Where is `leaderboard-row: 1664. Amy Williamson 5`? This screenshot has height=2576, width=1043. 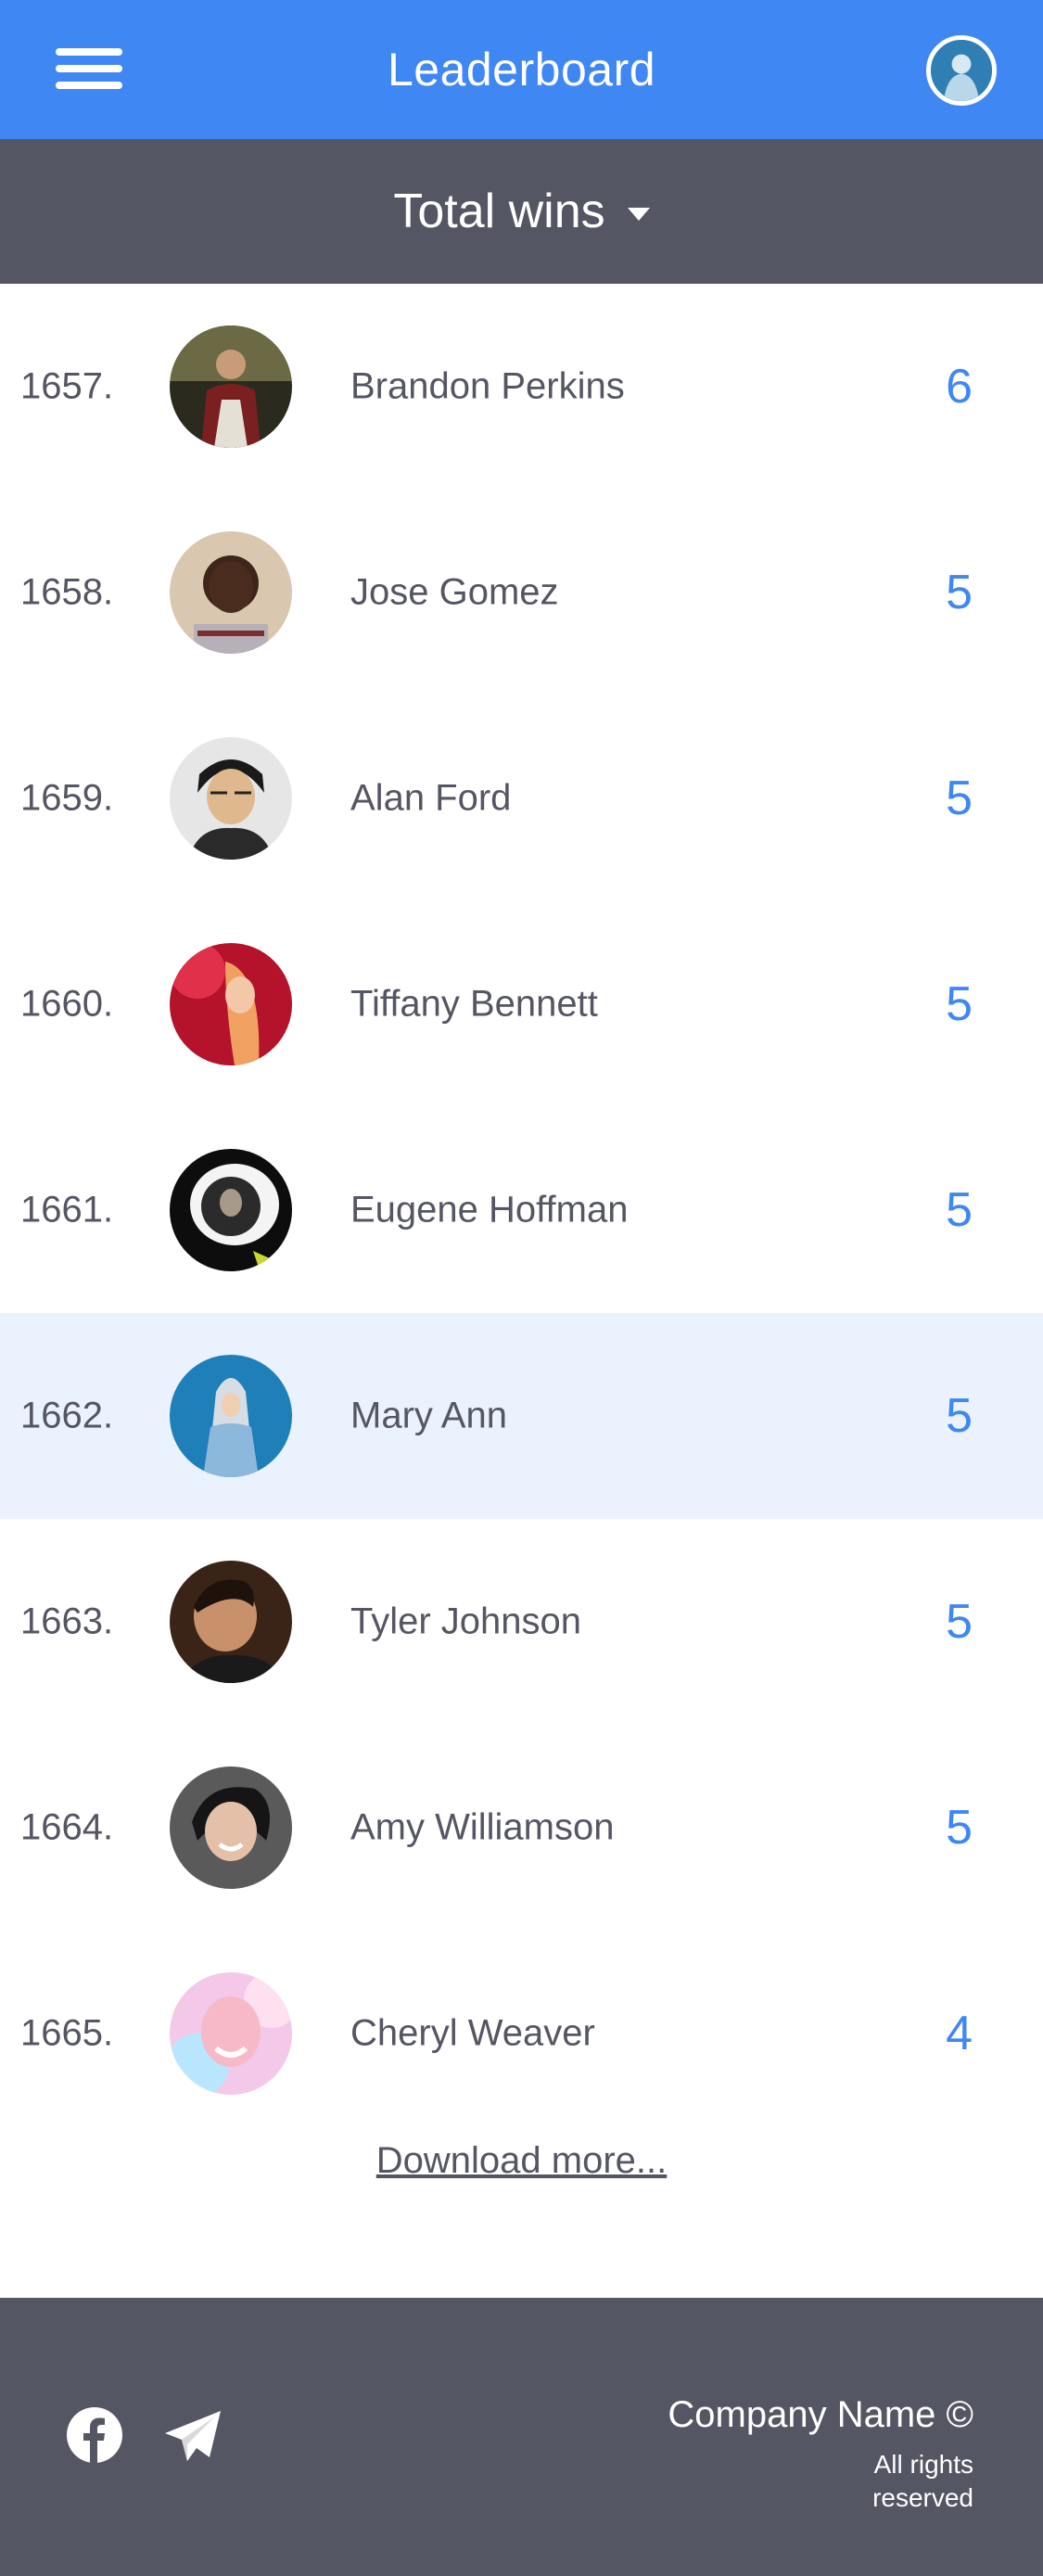
leaderboard-row: 1664. Amy Williamson 5 is located at coordinates (521, 1828).